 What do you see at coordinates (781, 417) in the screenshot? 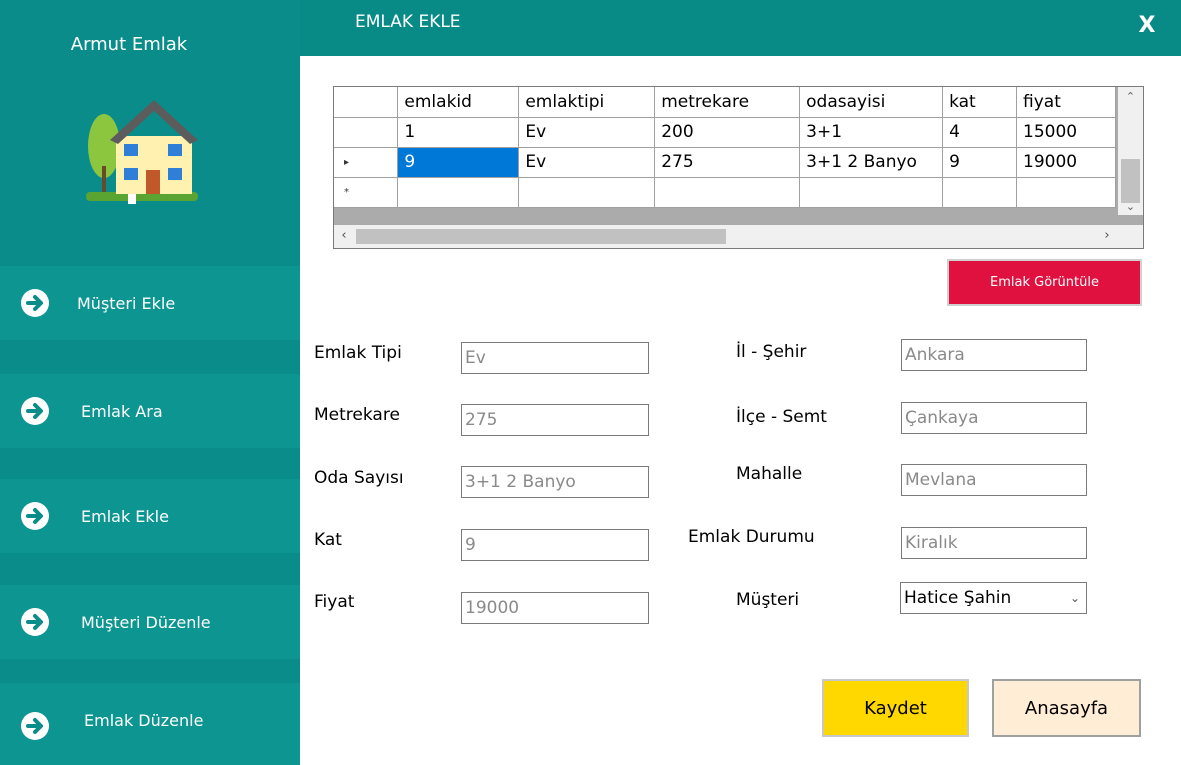
I see `district-label: İlçe - Semt` at bounding box center [781, 417].